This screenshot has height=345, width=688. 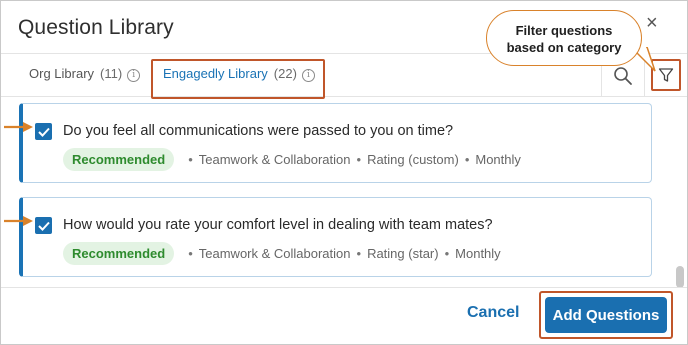 What do you see at coordinates (680, 277) in the screenshot?
I see `scrollbar-thumb` at bounding box center [680, 277].